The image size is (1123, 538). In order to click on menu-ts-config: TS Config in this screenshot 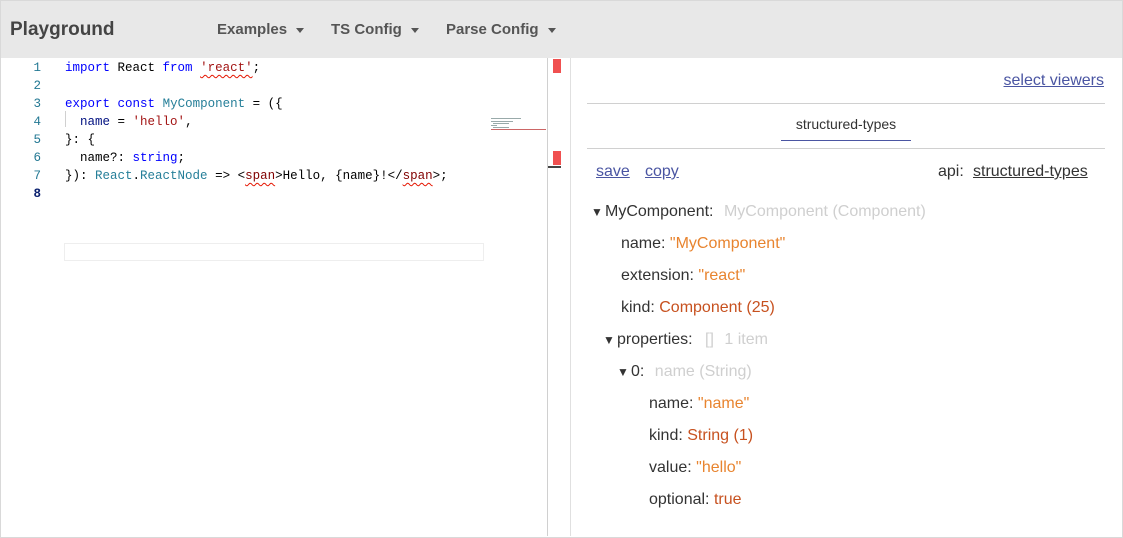, I will do `click(375, 29)`.